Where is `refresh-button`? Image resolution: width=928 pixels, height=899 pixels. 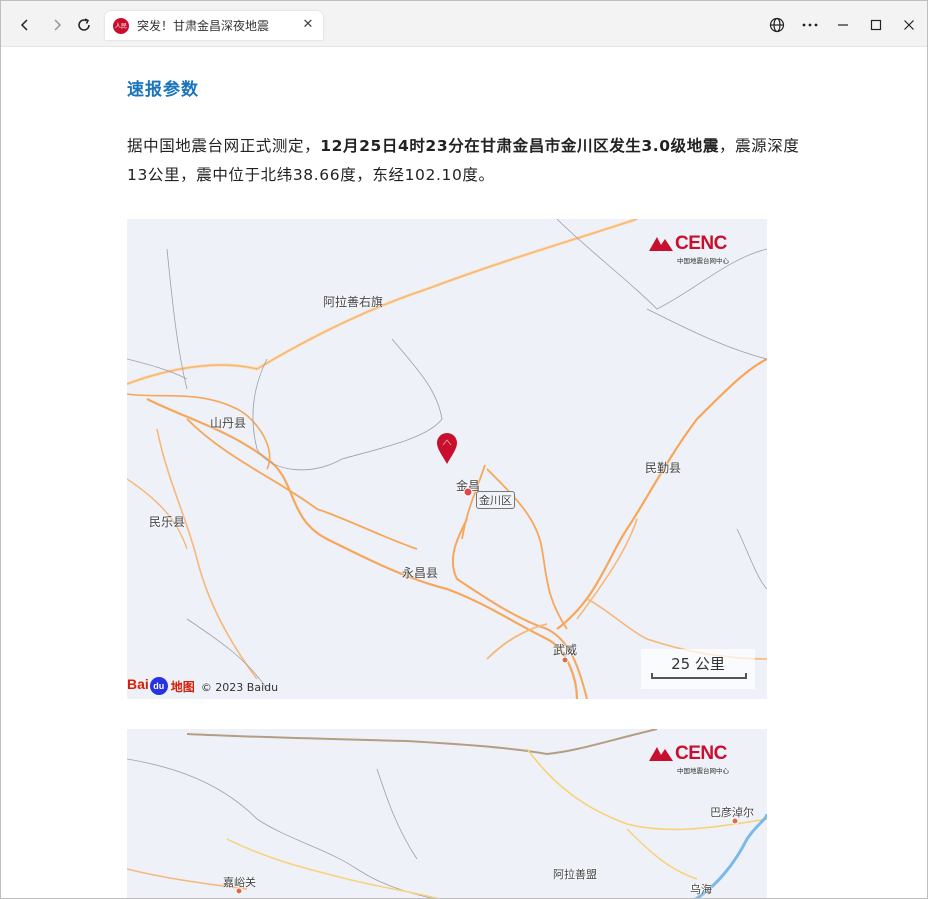 refresh-button is located at coordinates (84, 25).